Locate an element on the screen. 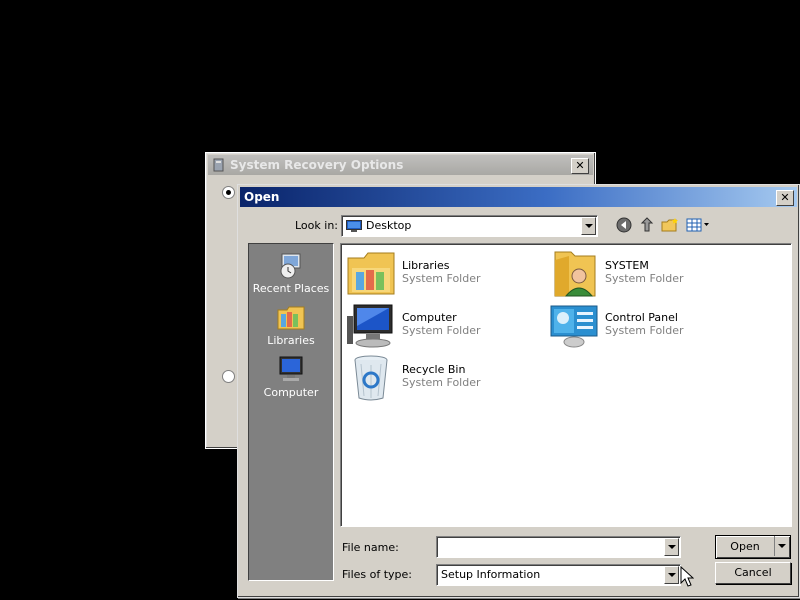  file-name-field is located at coordinates (558, 547).